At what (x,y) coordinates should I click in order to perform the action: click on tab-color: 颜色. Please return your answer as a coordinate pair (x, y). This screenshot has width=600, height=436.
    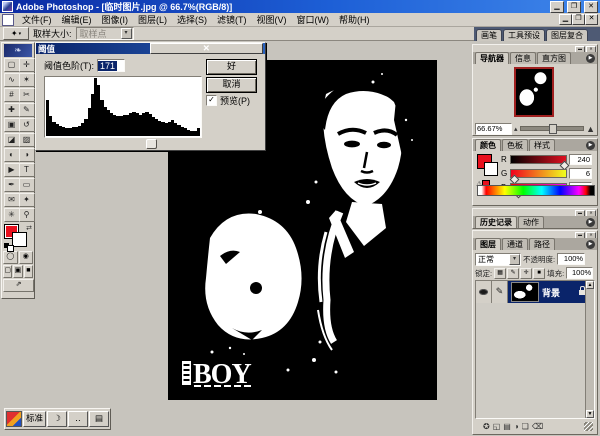
    Looking at the image, I should click on (488, 145).